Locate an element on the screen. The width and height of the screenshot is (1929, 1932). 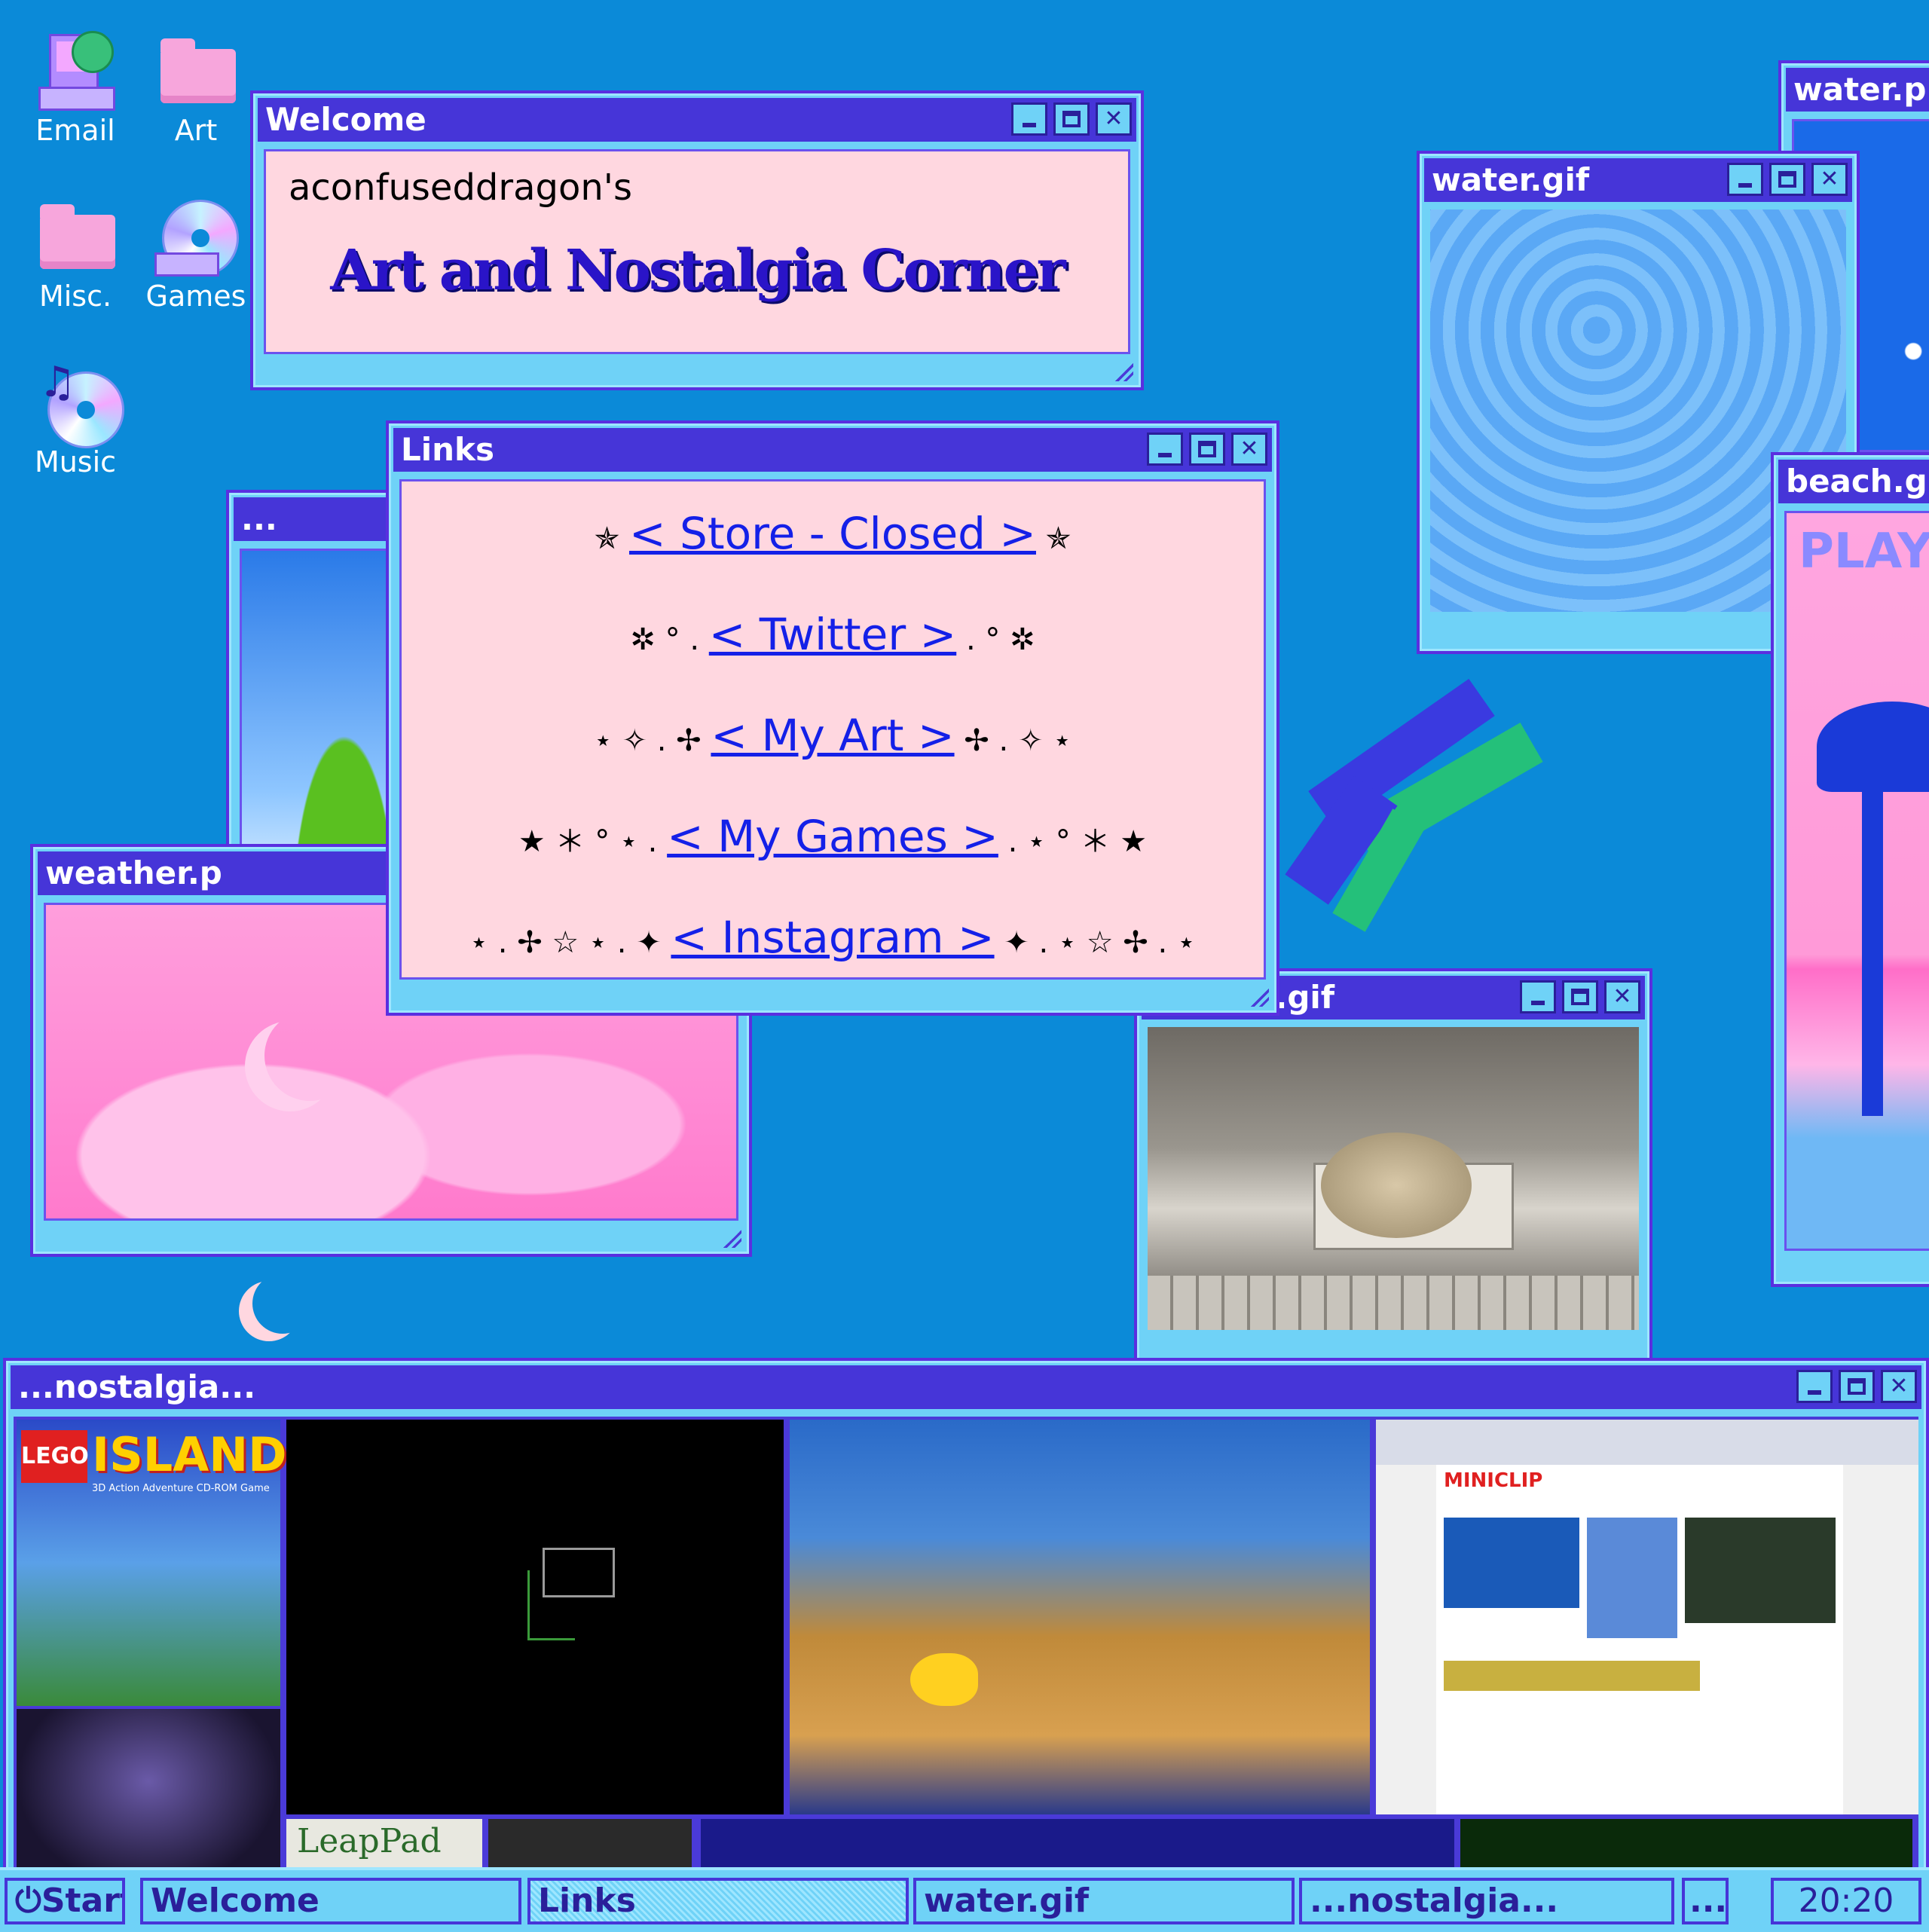
taskbar-item-welcome: Welcome is located at coordinates (330, 1901).